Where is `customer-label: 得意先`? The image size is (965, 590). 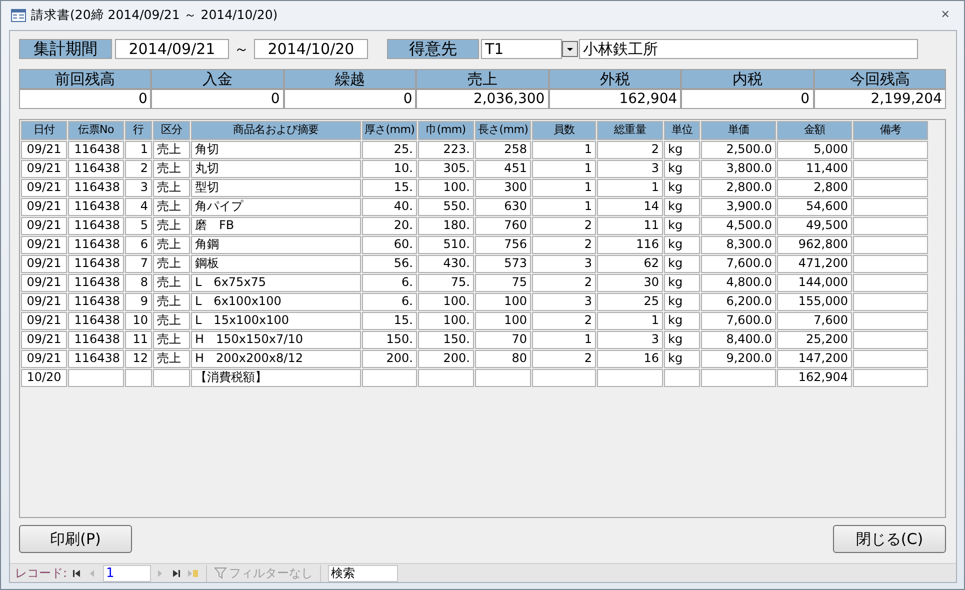 customer-label: 得意先 is located at coordinates (433, 49).